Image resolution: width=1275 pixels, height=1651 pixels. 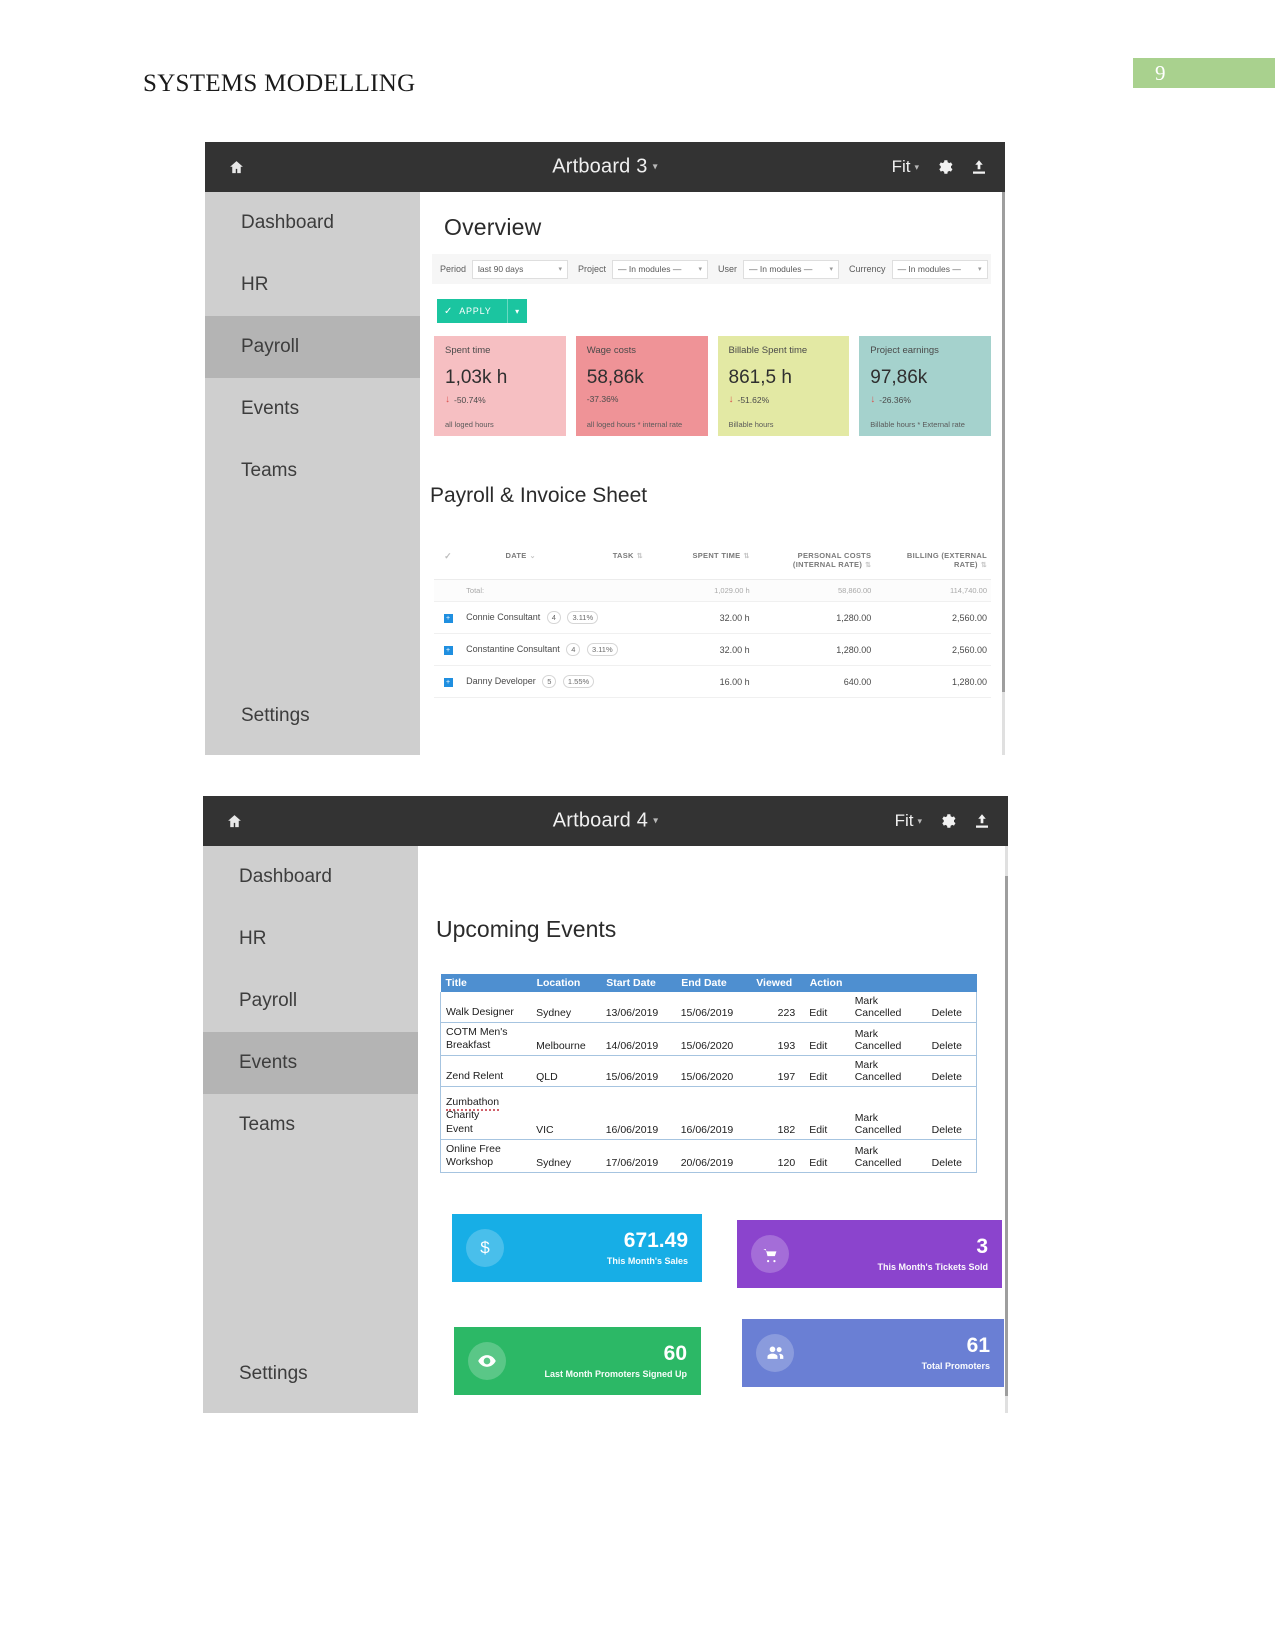 I want to click on sidebar-item-label: Events, so click(x=270, y=408).